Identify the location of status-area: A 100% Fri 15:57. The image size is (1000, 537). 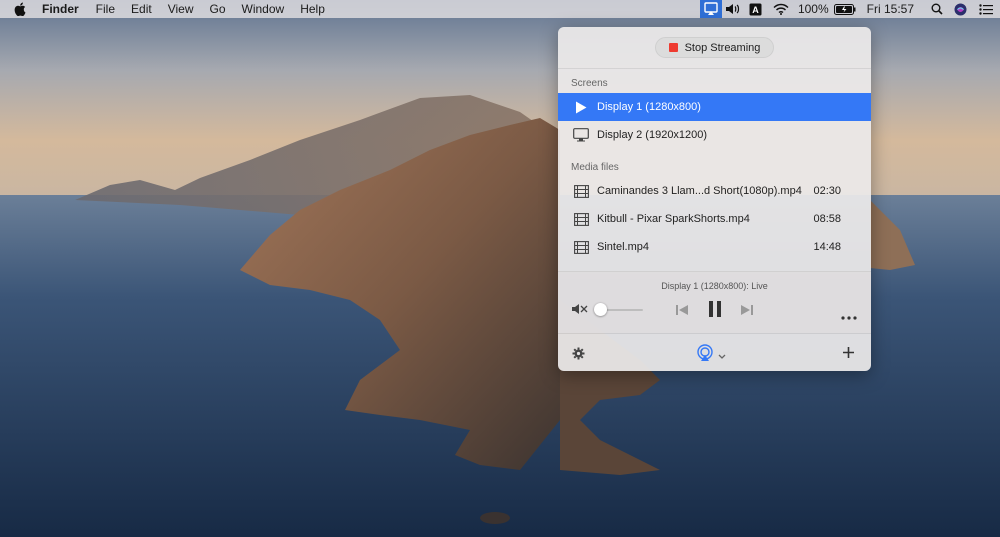
(849, 9).